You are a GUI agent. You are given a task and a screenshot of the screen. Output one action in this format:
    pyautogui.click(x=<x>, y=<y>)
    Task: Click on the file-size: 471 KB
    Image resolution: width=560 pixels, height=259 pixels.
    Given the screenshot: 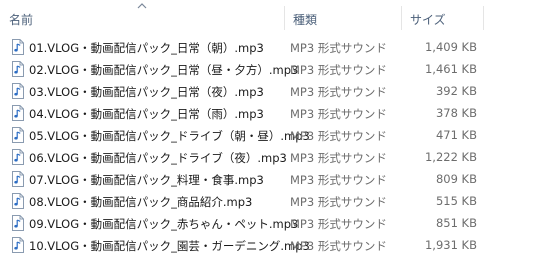 What is the action you would take?
    pyautogui.click(x=456, y=135)
    